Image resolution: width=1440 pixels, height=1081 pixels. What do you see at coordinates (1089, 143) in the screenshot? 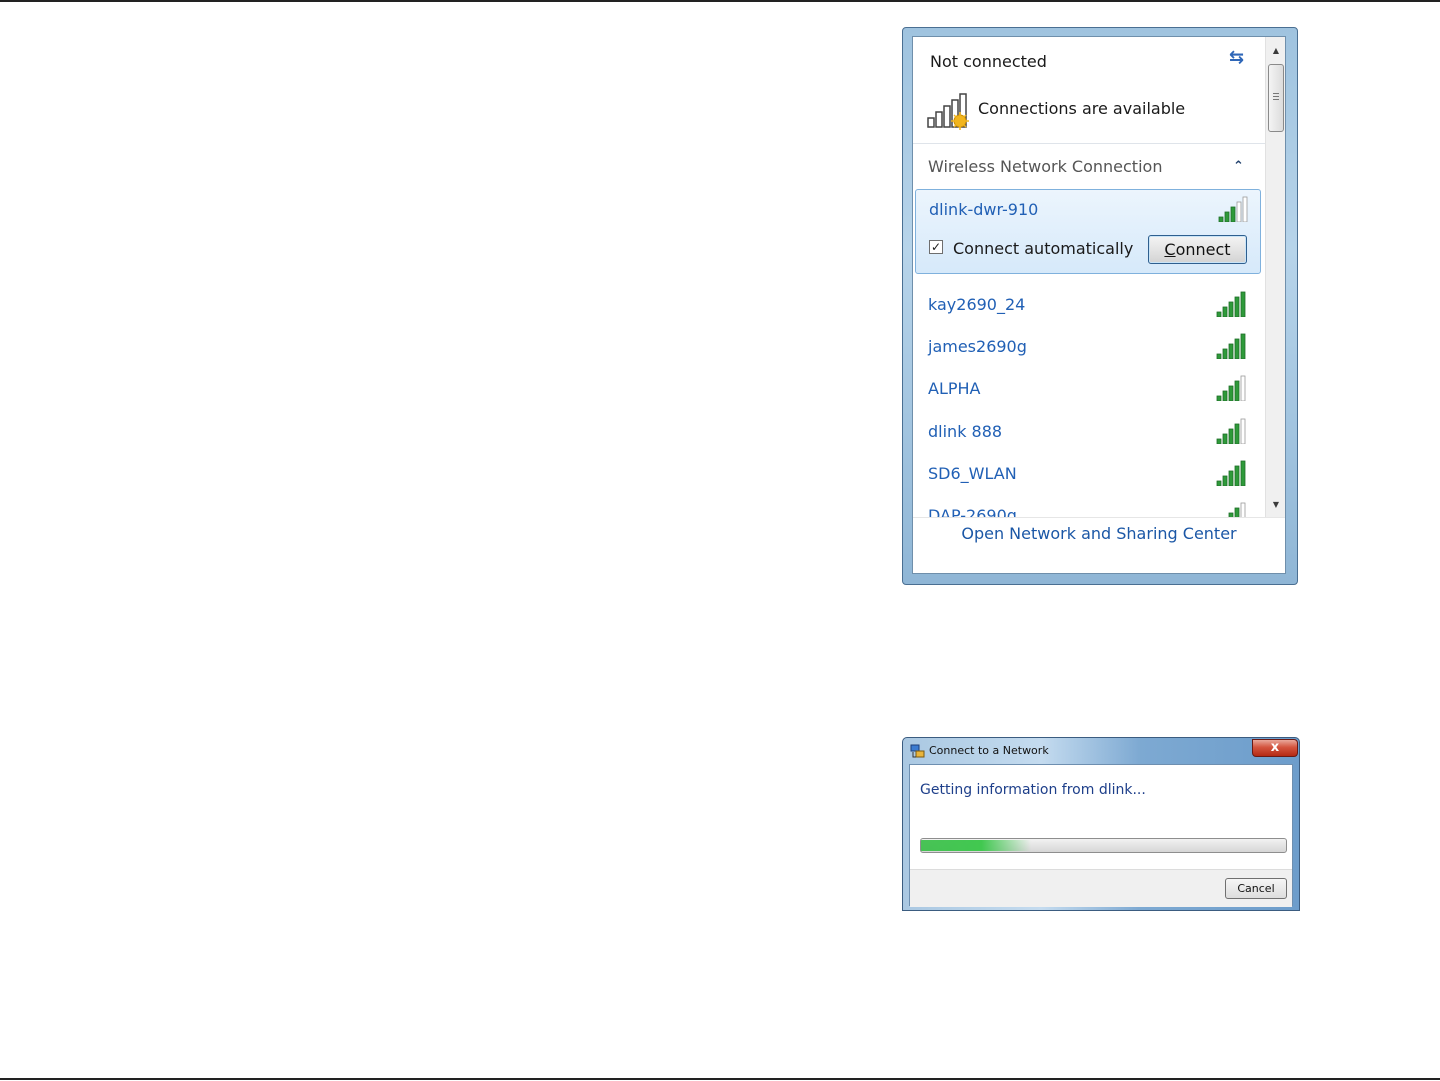
I see `section-divider` at bounding box center [1089, 143].